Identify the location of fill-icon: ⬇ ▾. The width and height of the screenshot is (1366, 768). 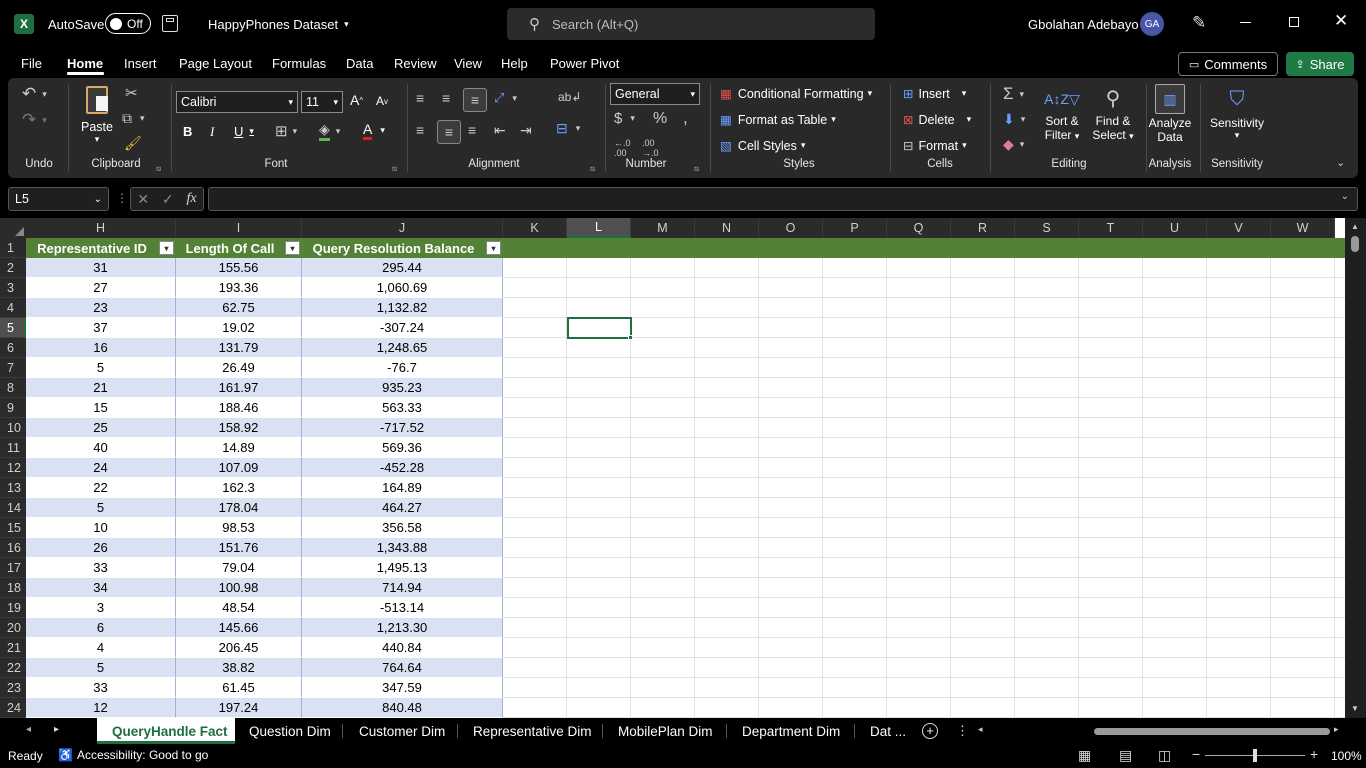
(1014, 119).